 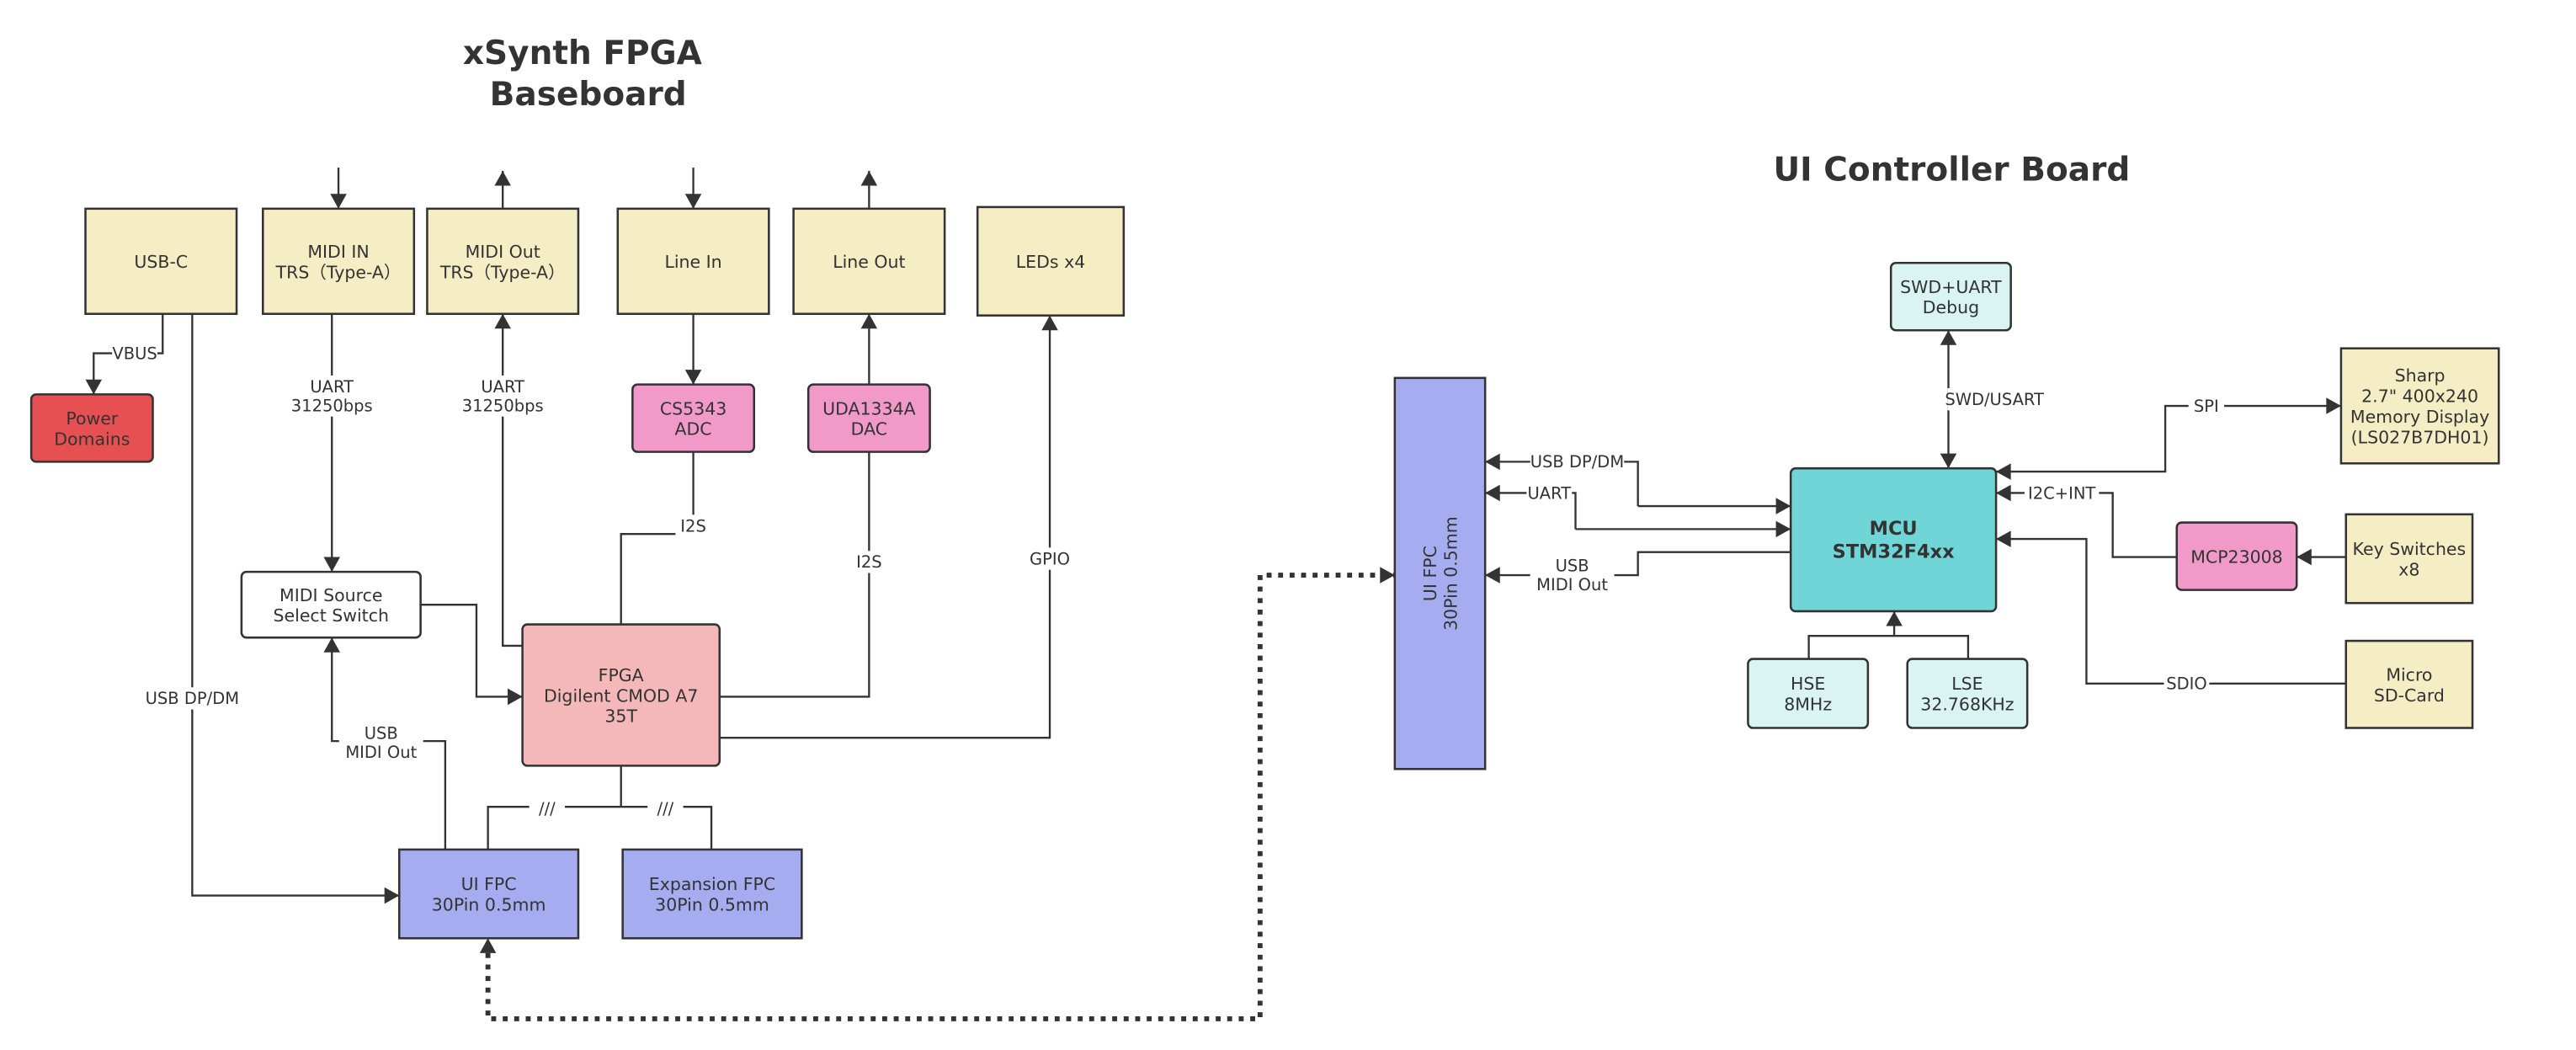 I want to click on baseboard-title: xSynth FPGA Baseboard, so click(x=588, y=74).